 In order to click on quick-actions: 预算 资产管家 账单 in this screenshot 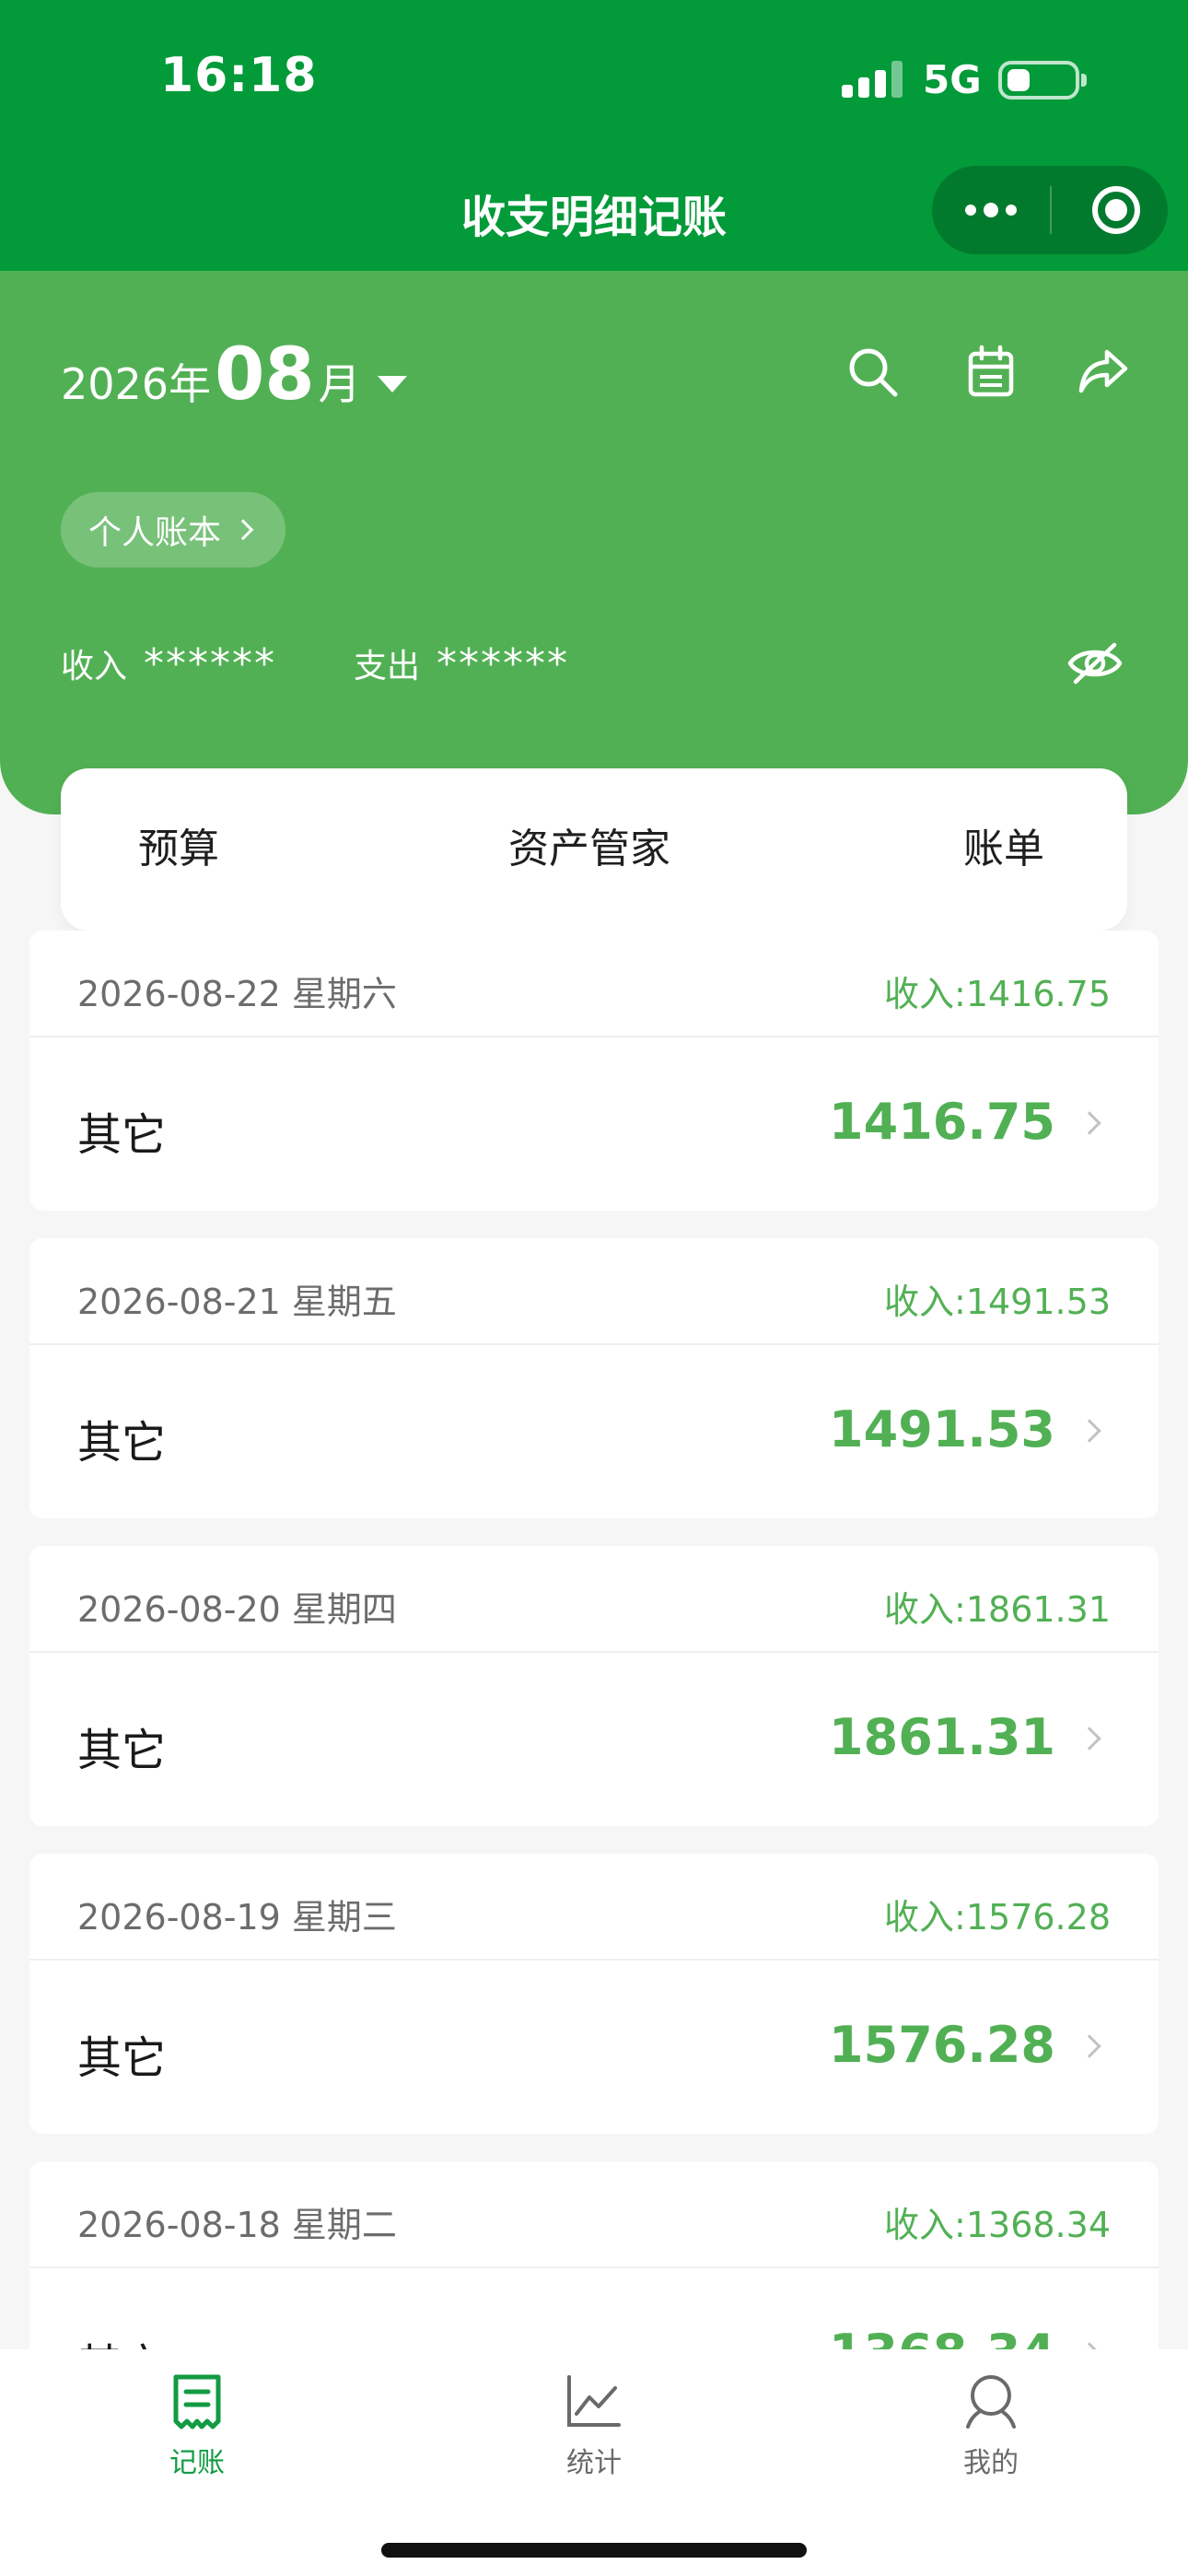, I will do `click(594, 849)`.